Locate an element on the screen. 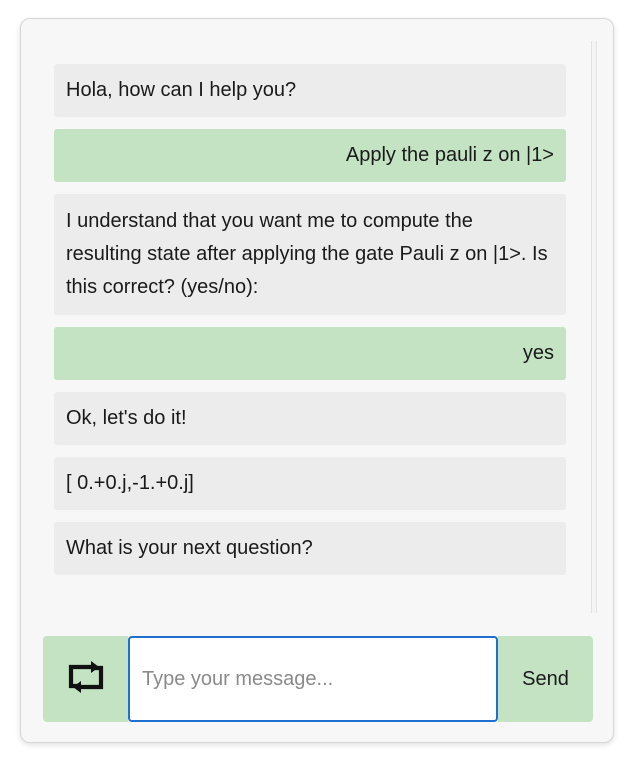 The height and width of the screenshot is (768, 640). repeat-icon is located at coordinates (86, 679).